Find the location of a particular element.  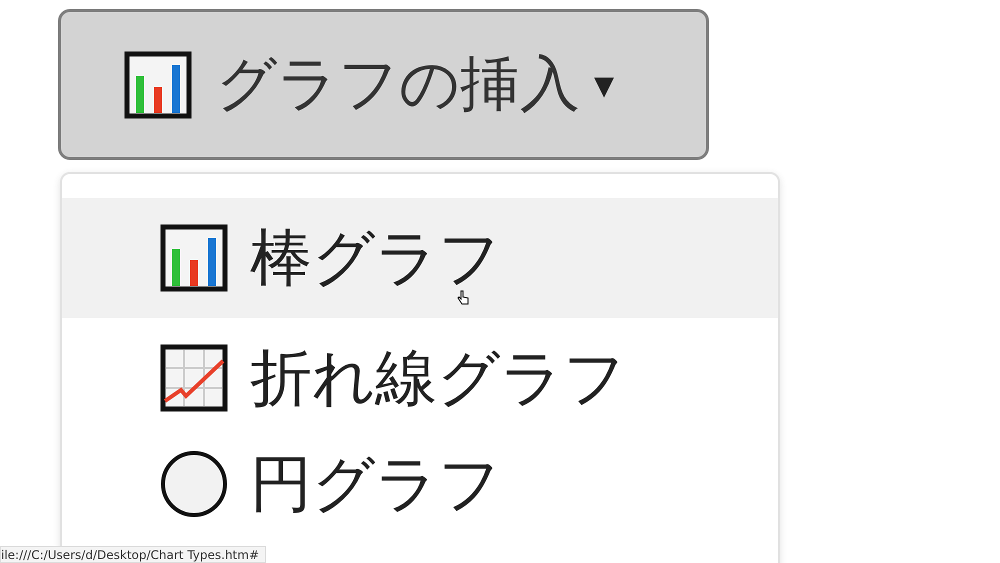

status-bar-url: ile:///C:/Users/d/Desktop/Chart Types.htm# is located at coordinates (133, 554).